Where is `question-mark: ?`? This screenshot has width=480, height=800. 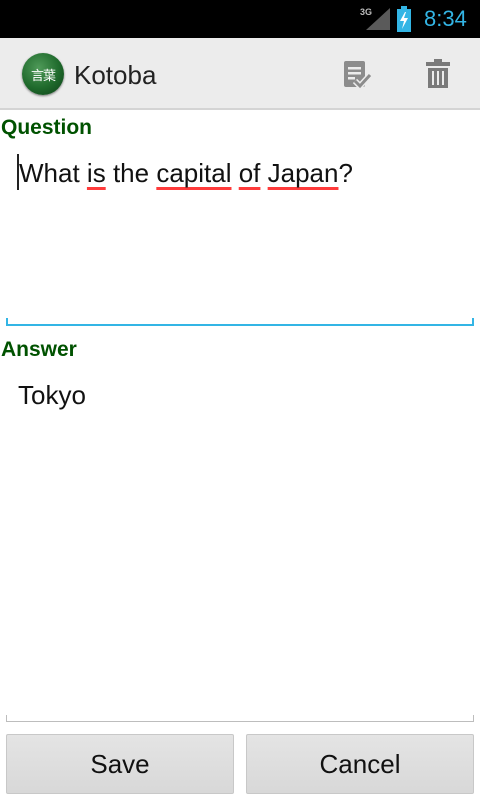
question-mark: ? is located at coordinates (345, 173).